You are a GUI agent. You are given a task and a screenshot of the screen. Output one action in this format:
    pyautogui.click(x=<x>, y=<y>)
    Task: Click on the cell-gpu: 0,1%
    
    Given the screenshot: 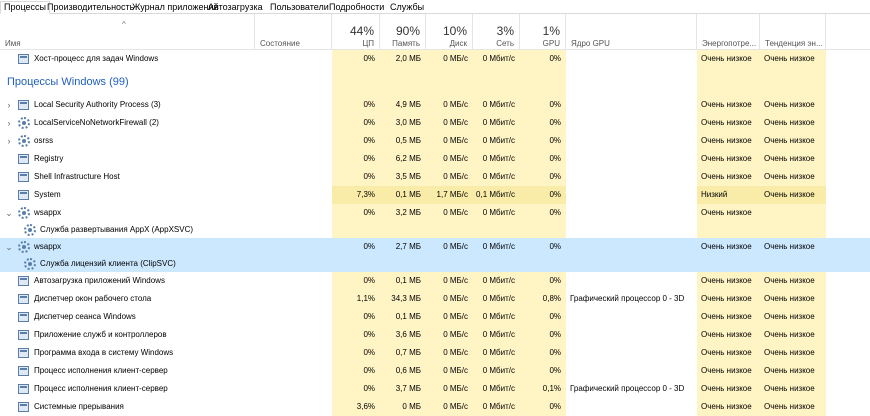 What is the action you would take?
    pyautogui.click(x=543, y=389)
    